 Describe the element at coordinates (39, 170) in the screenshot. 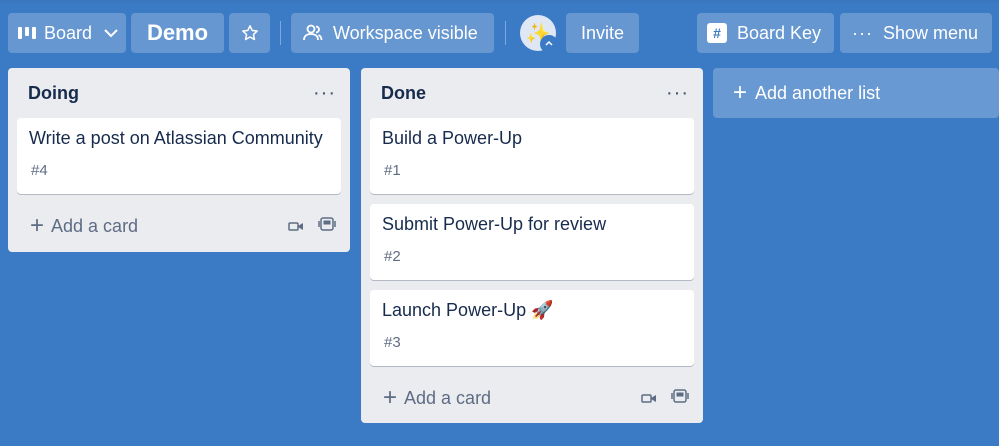

I see `card-number: #4` at that location.